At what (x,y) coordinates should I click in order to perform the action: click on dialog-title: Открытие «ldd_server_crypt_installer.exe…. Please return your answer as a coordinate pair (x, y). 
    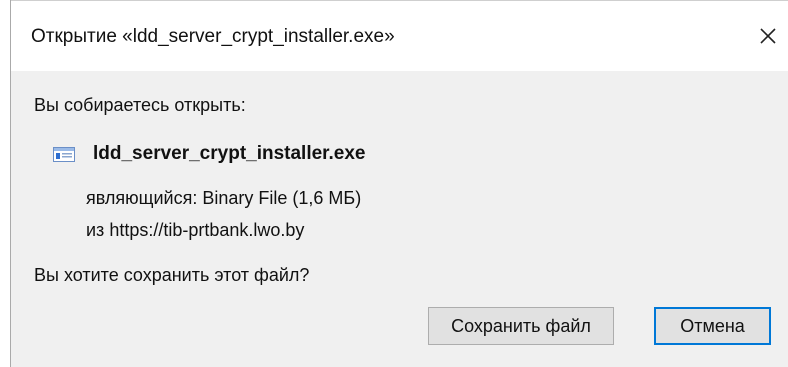
    Looking at the image, I should click on (213, 36).